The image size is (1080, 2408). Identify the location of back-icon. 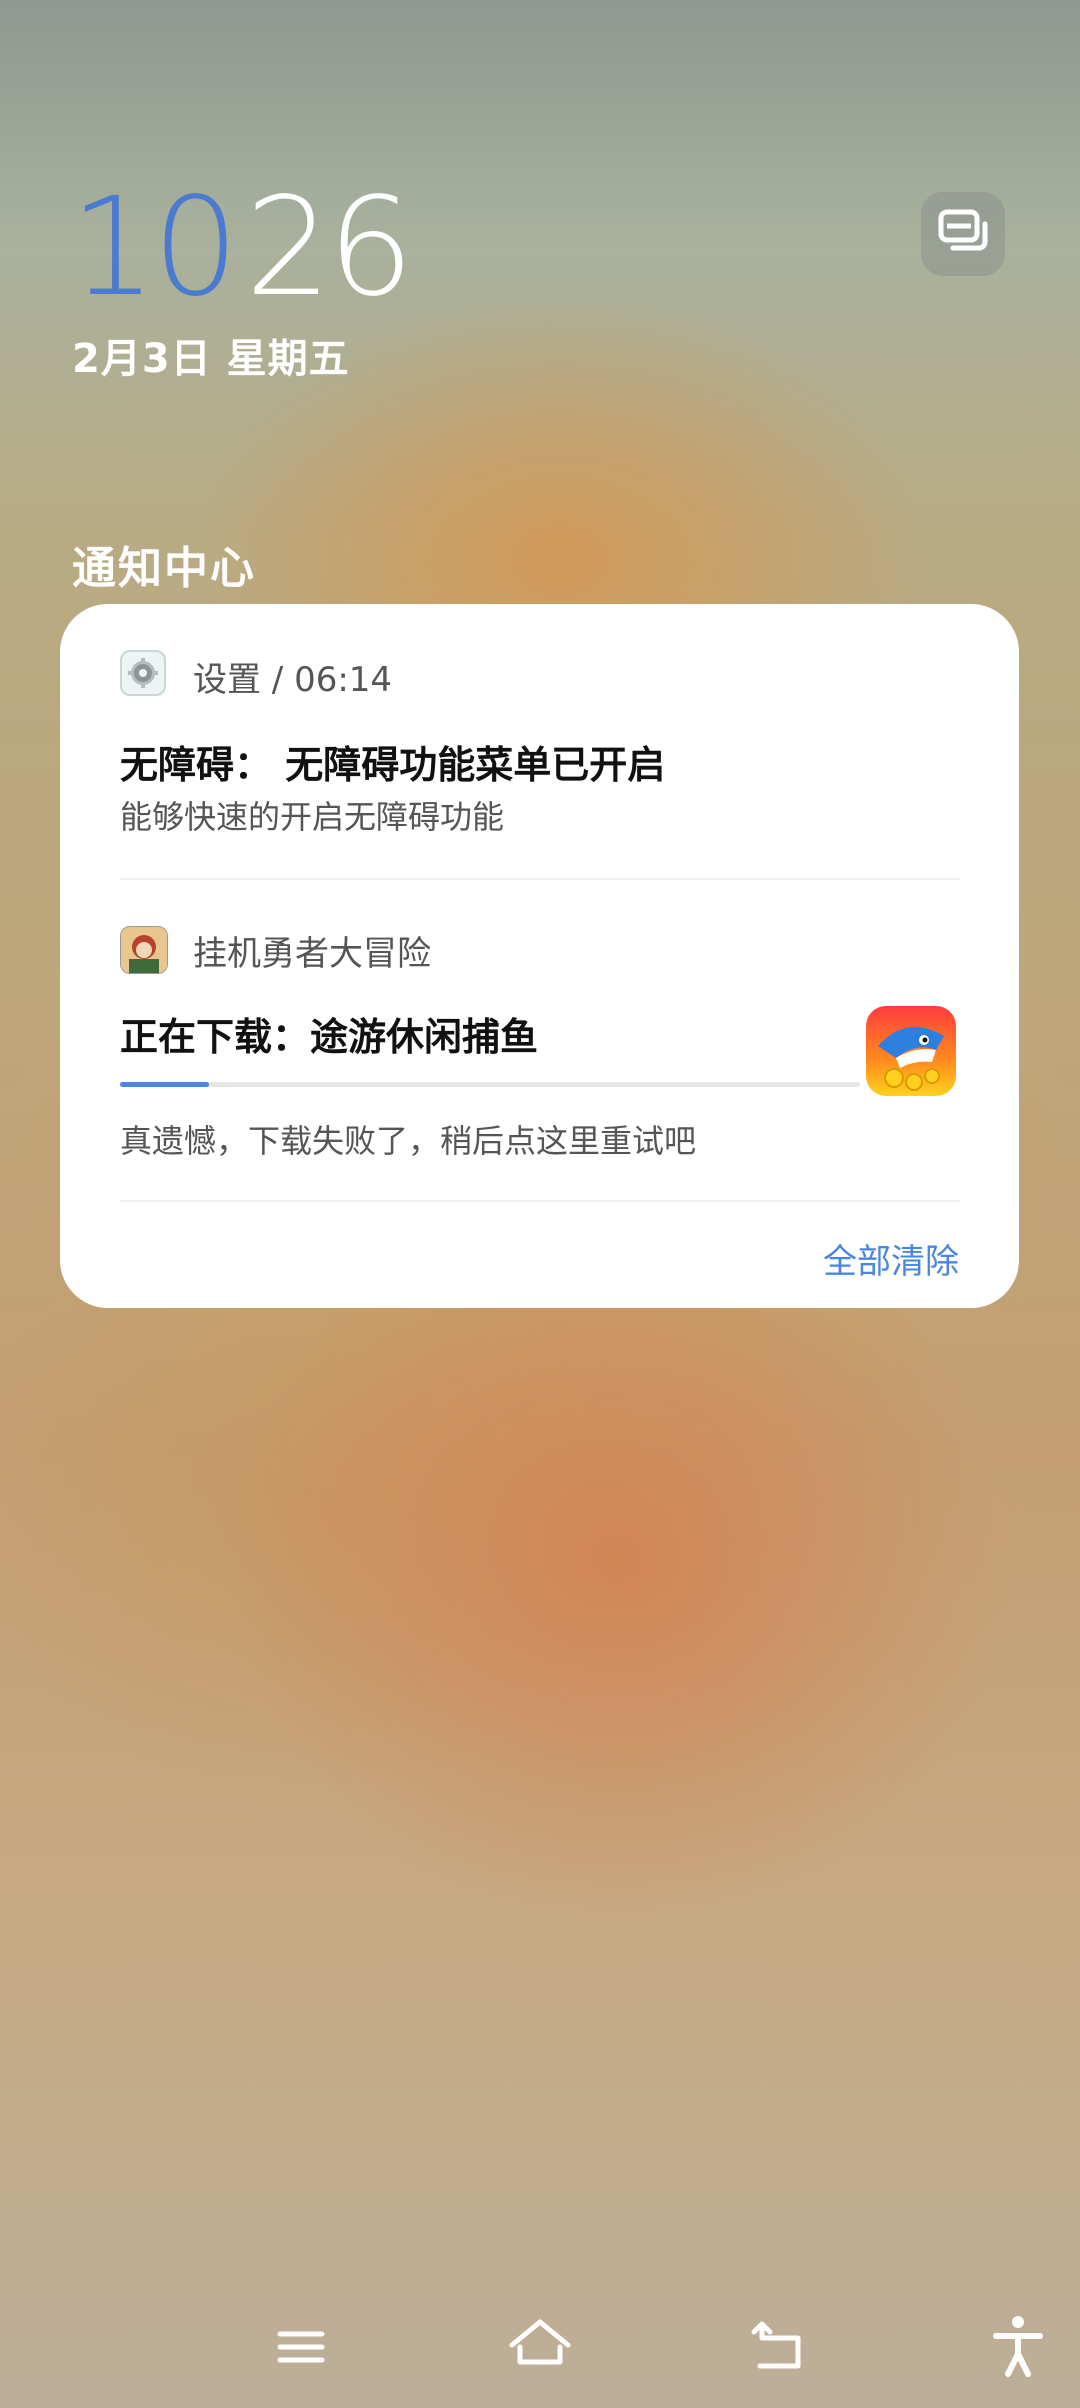
(776, 2345).